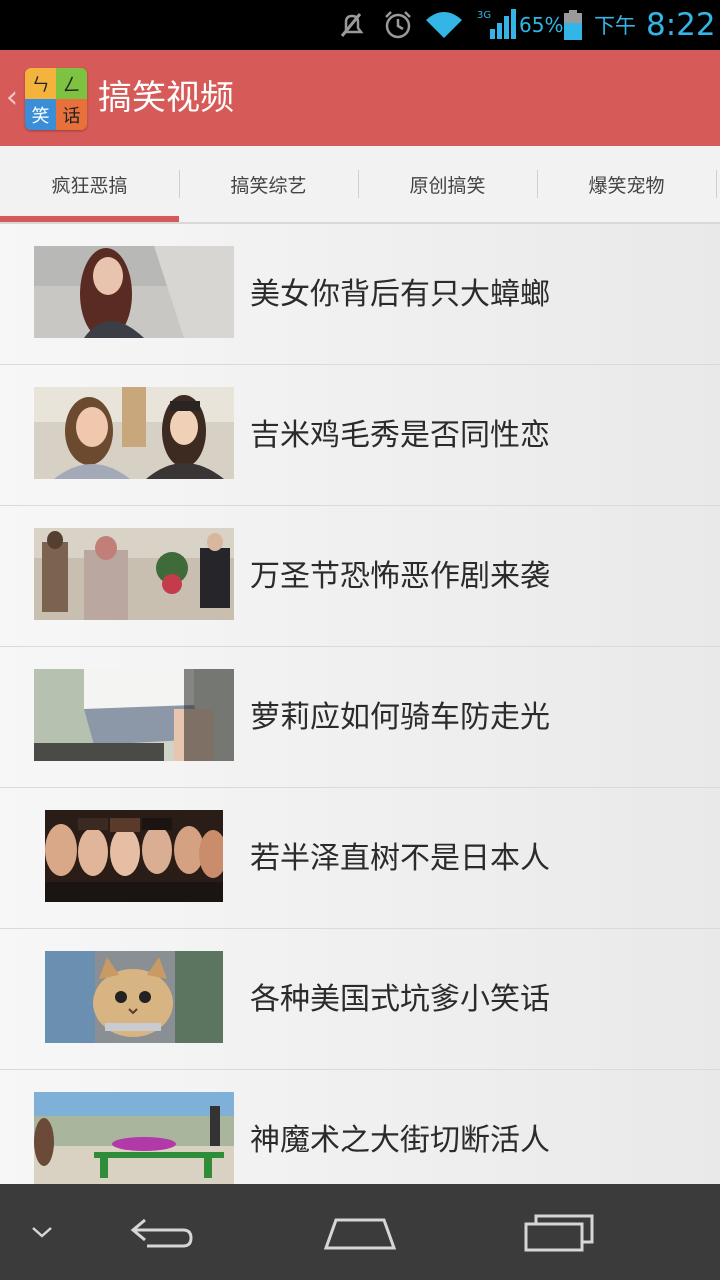 The image size is (720, 1280). I want to click on girl-street-thumbnail, so click(134, 292).